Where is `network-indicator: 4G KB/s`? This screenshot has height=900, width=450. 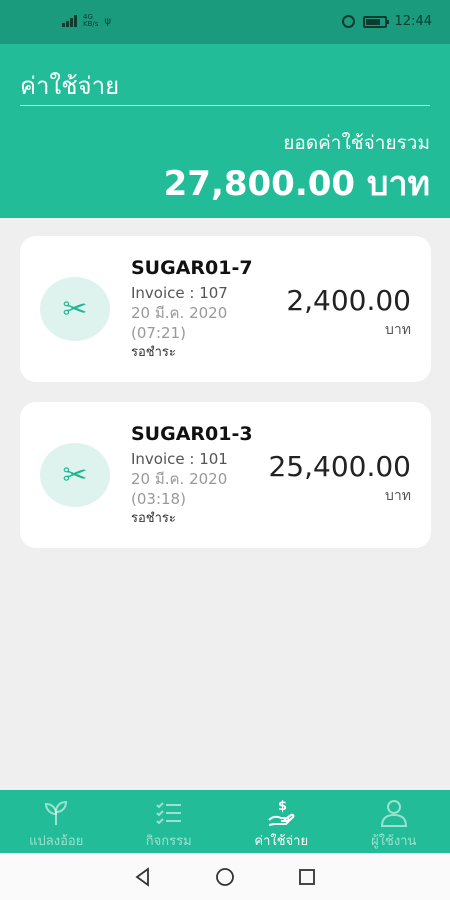
network-indicator: 4G KB/s is located at coordinates (90, 21).